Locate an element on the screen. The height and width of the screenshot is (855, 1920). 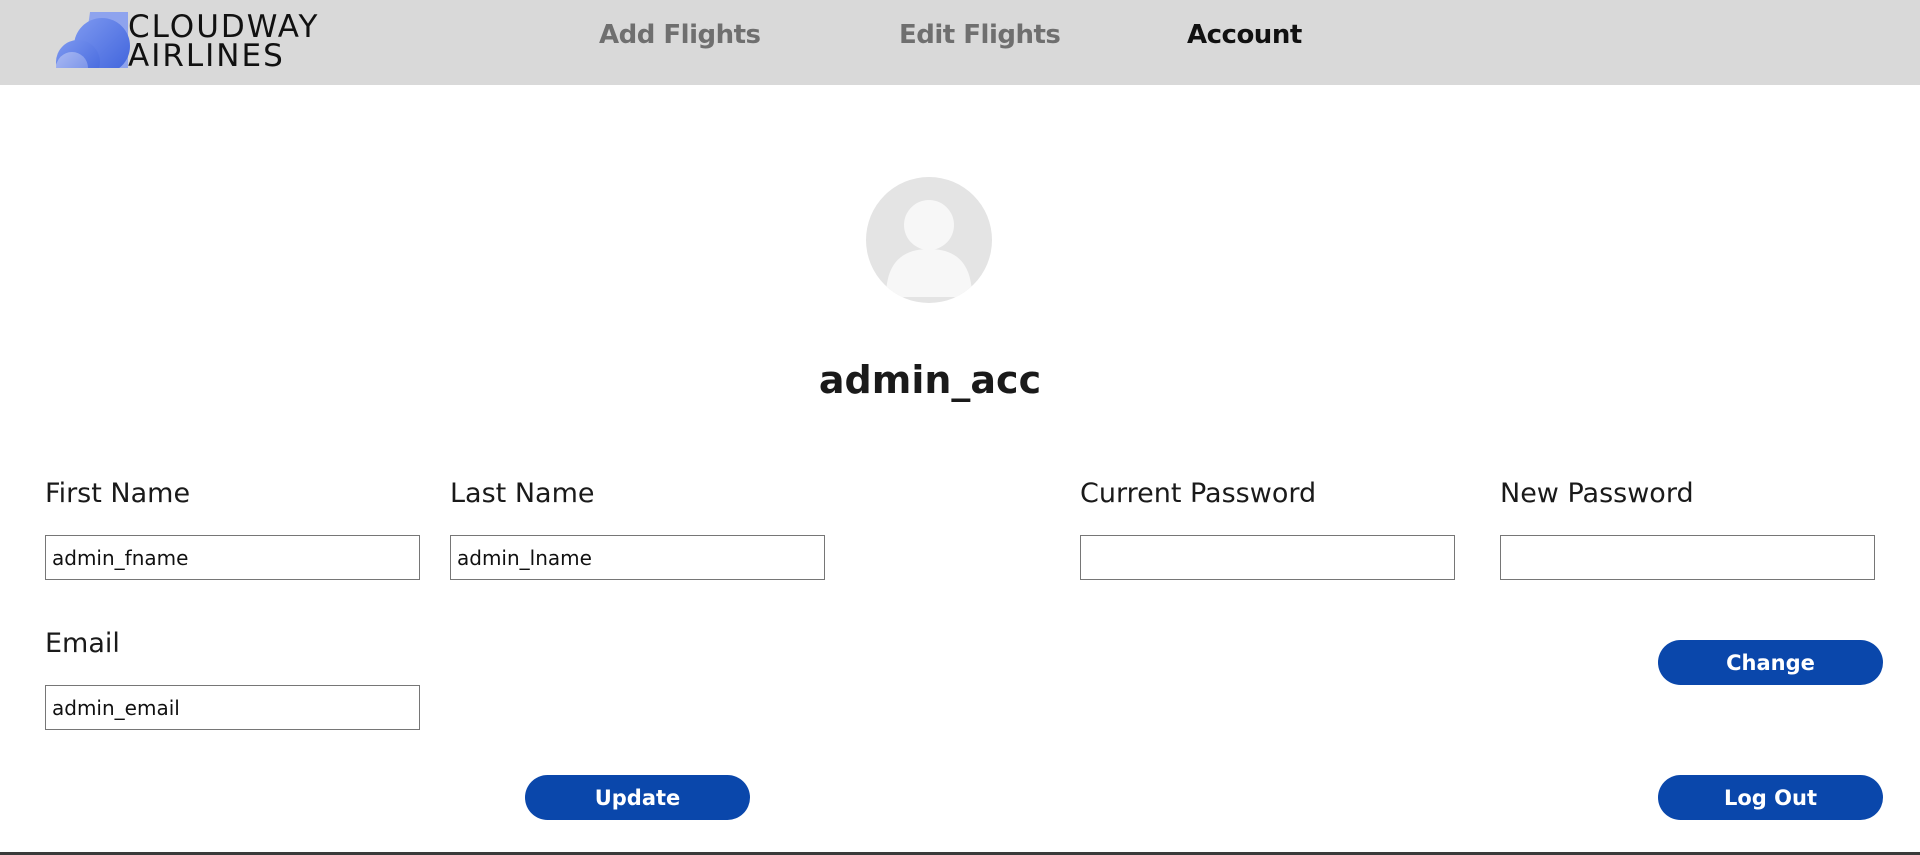
change-password-button: Change is located at coordinates (1770, 662).